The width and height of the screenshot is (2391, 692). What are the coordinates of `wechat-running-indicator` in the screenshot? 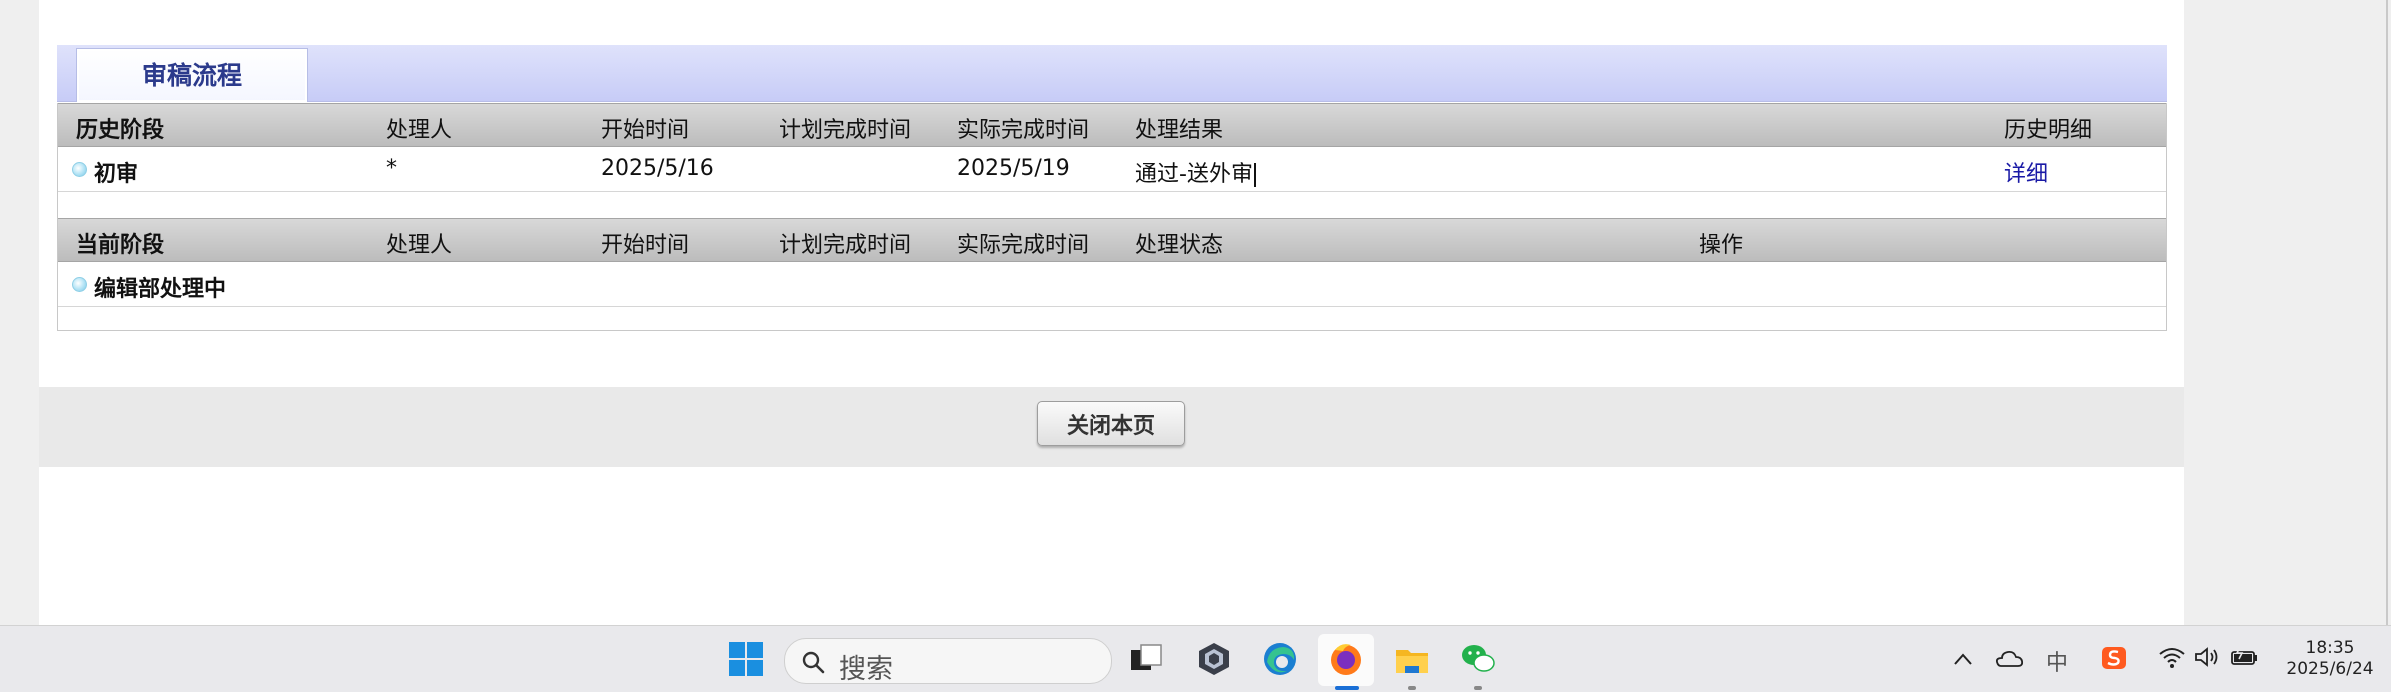 It's located at (1478, 688).